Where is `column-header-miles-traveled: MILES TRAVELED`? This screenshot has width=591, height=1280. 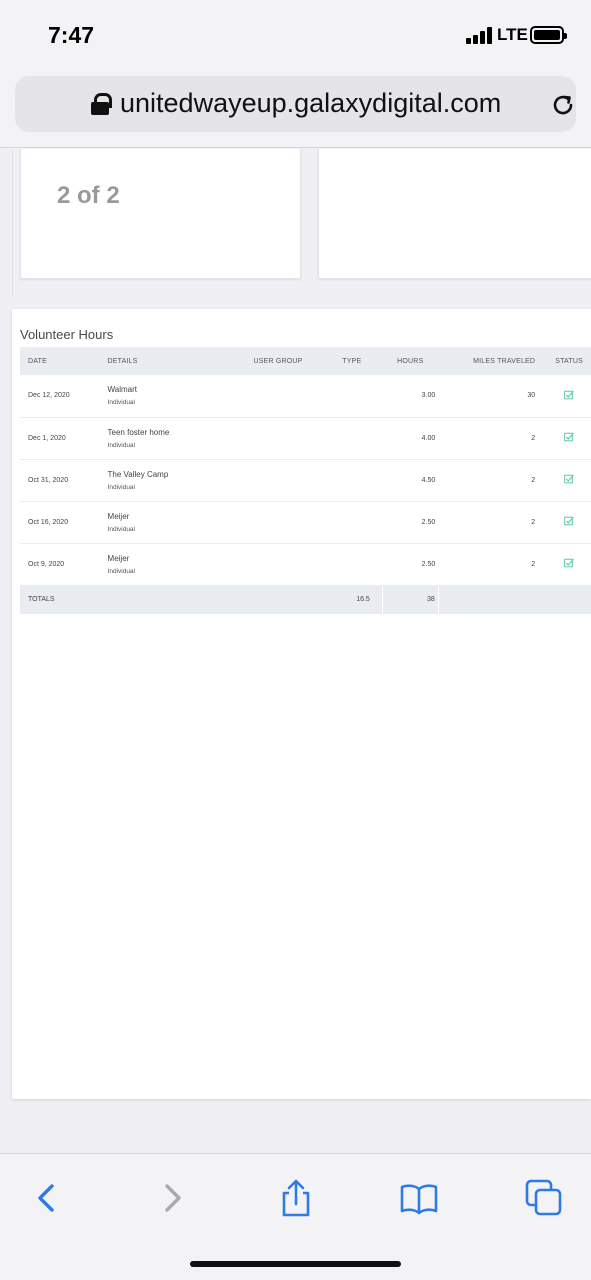
column-header-miles-traveled: MILES TRAVELED is located at coordinates (493, 361).